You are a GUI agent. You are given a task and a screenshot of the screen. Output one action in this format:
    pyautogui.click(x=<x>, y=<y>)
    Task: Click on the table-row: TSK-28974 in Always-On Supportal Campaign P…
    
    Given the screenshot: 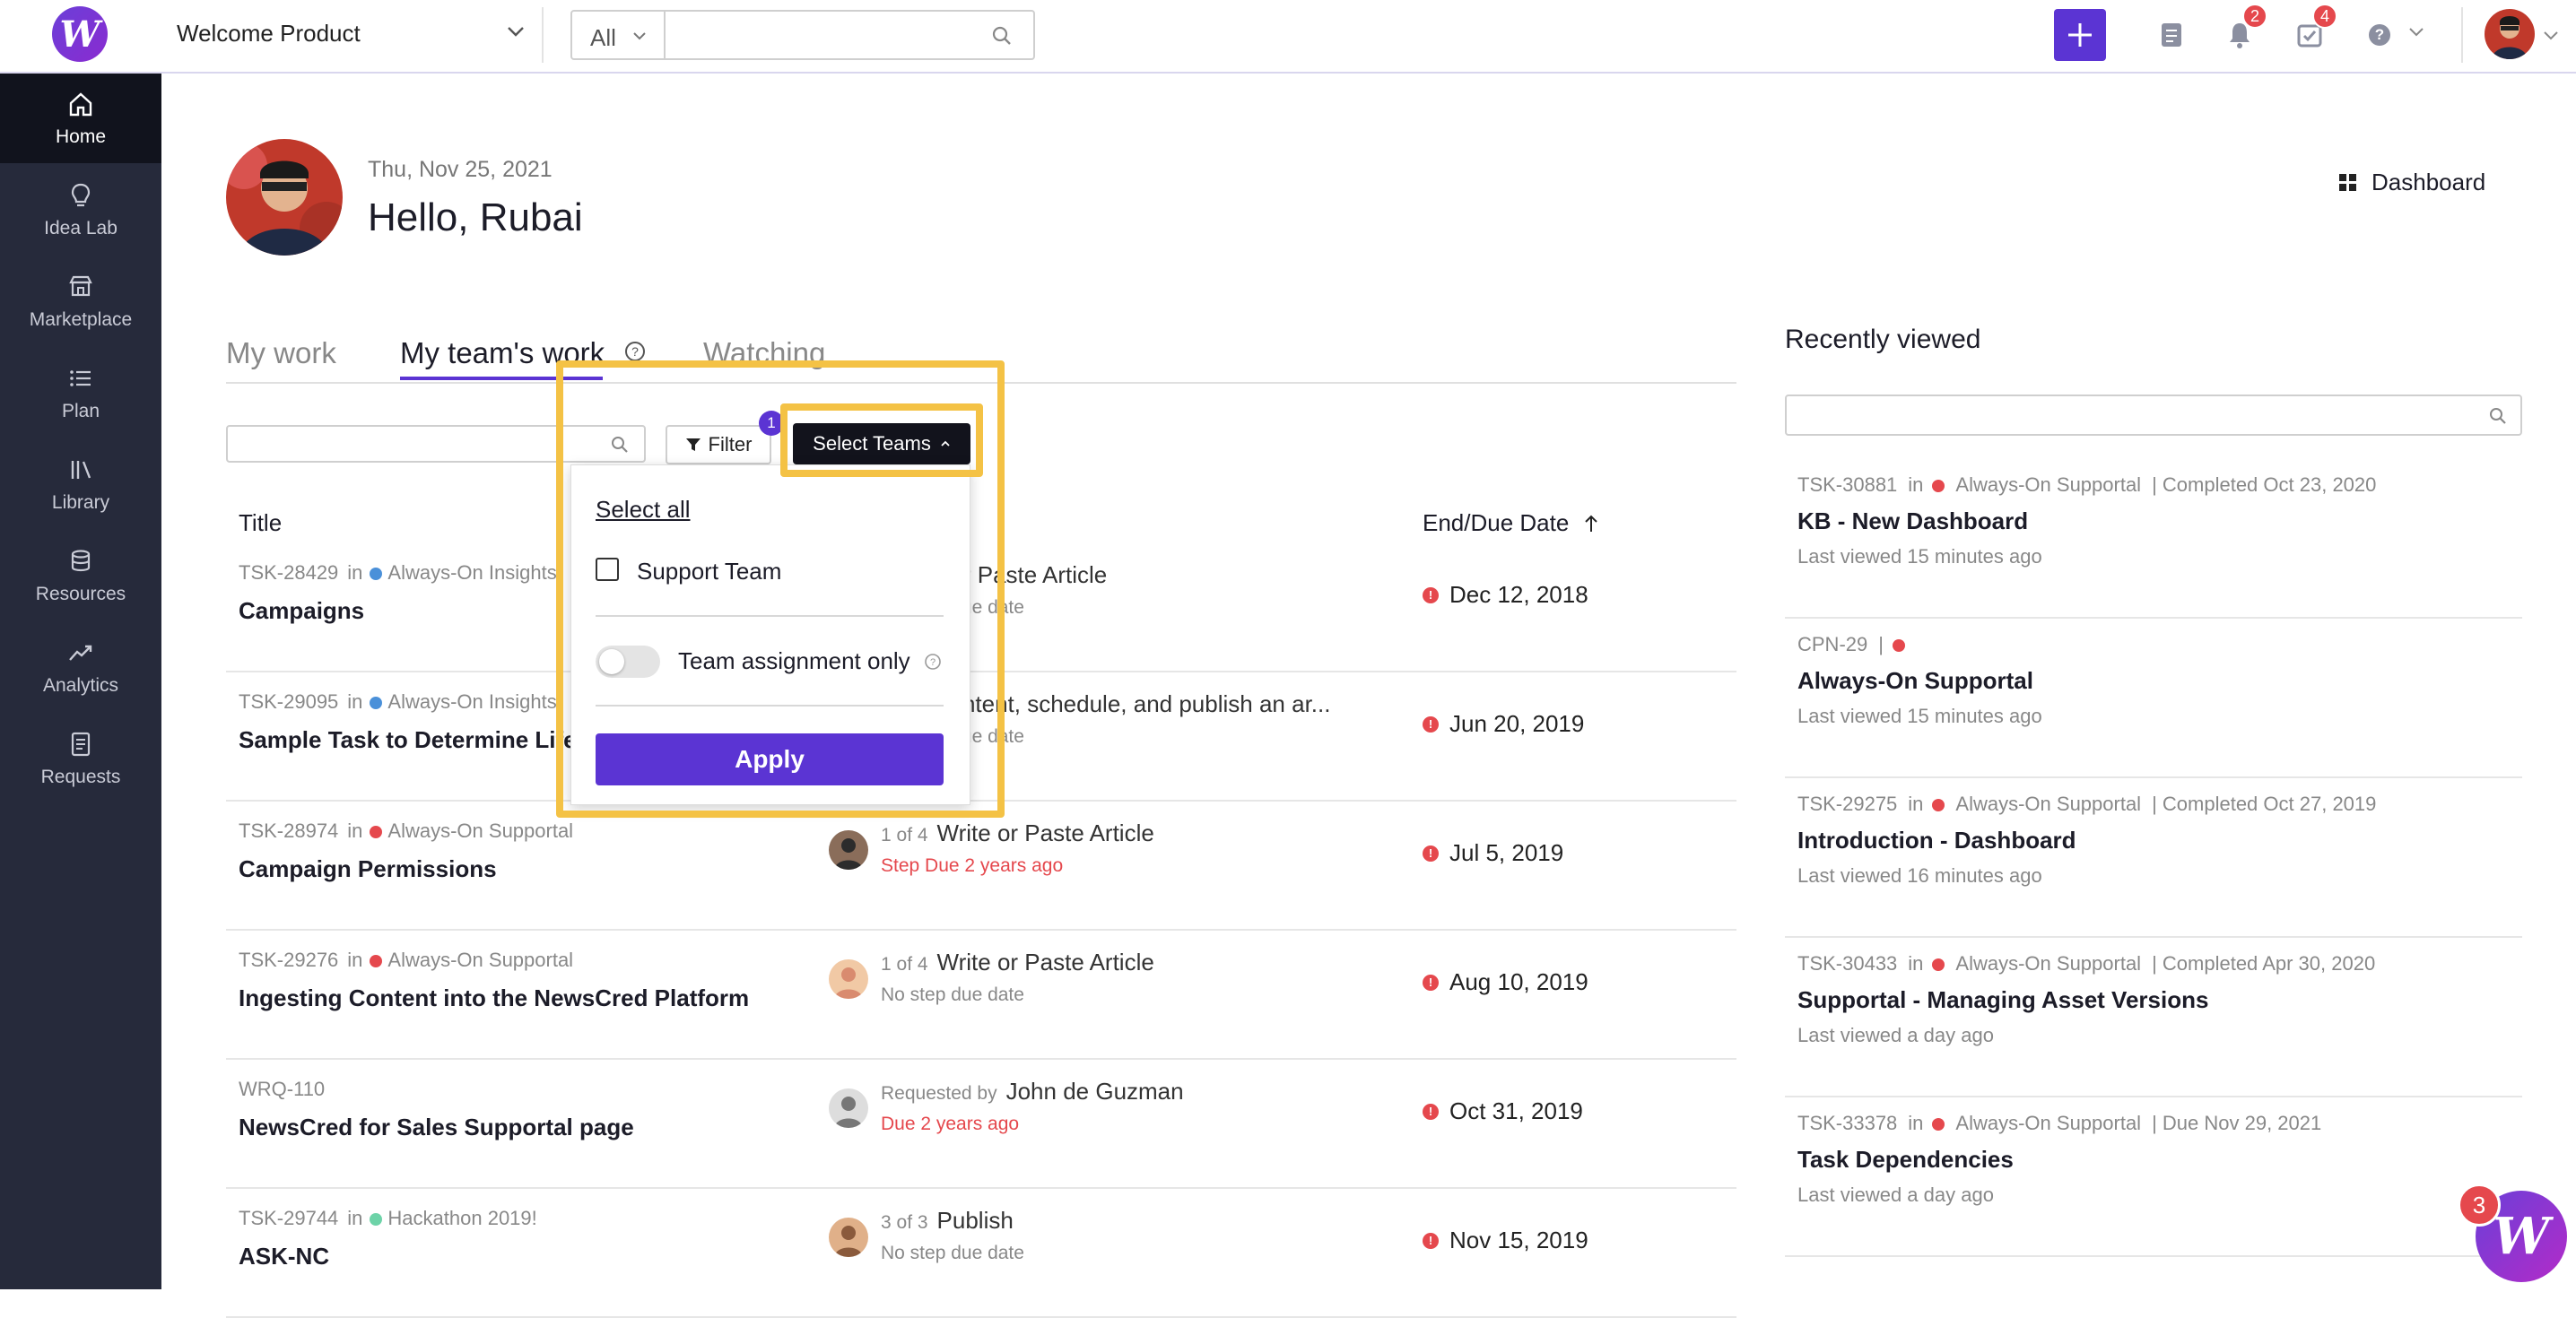 What is the action you would take?
    pyautogui.click(x=981, y=866)
    